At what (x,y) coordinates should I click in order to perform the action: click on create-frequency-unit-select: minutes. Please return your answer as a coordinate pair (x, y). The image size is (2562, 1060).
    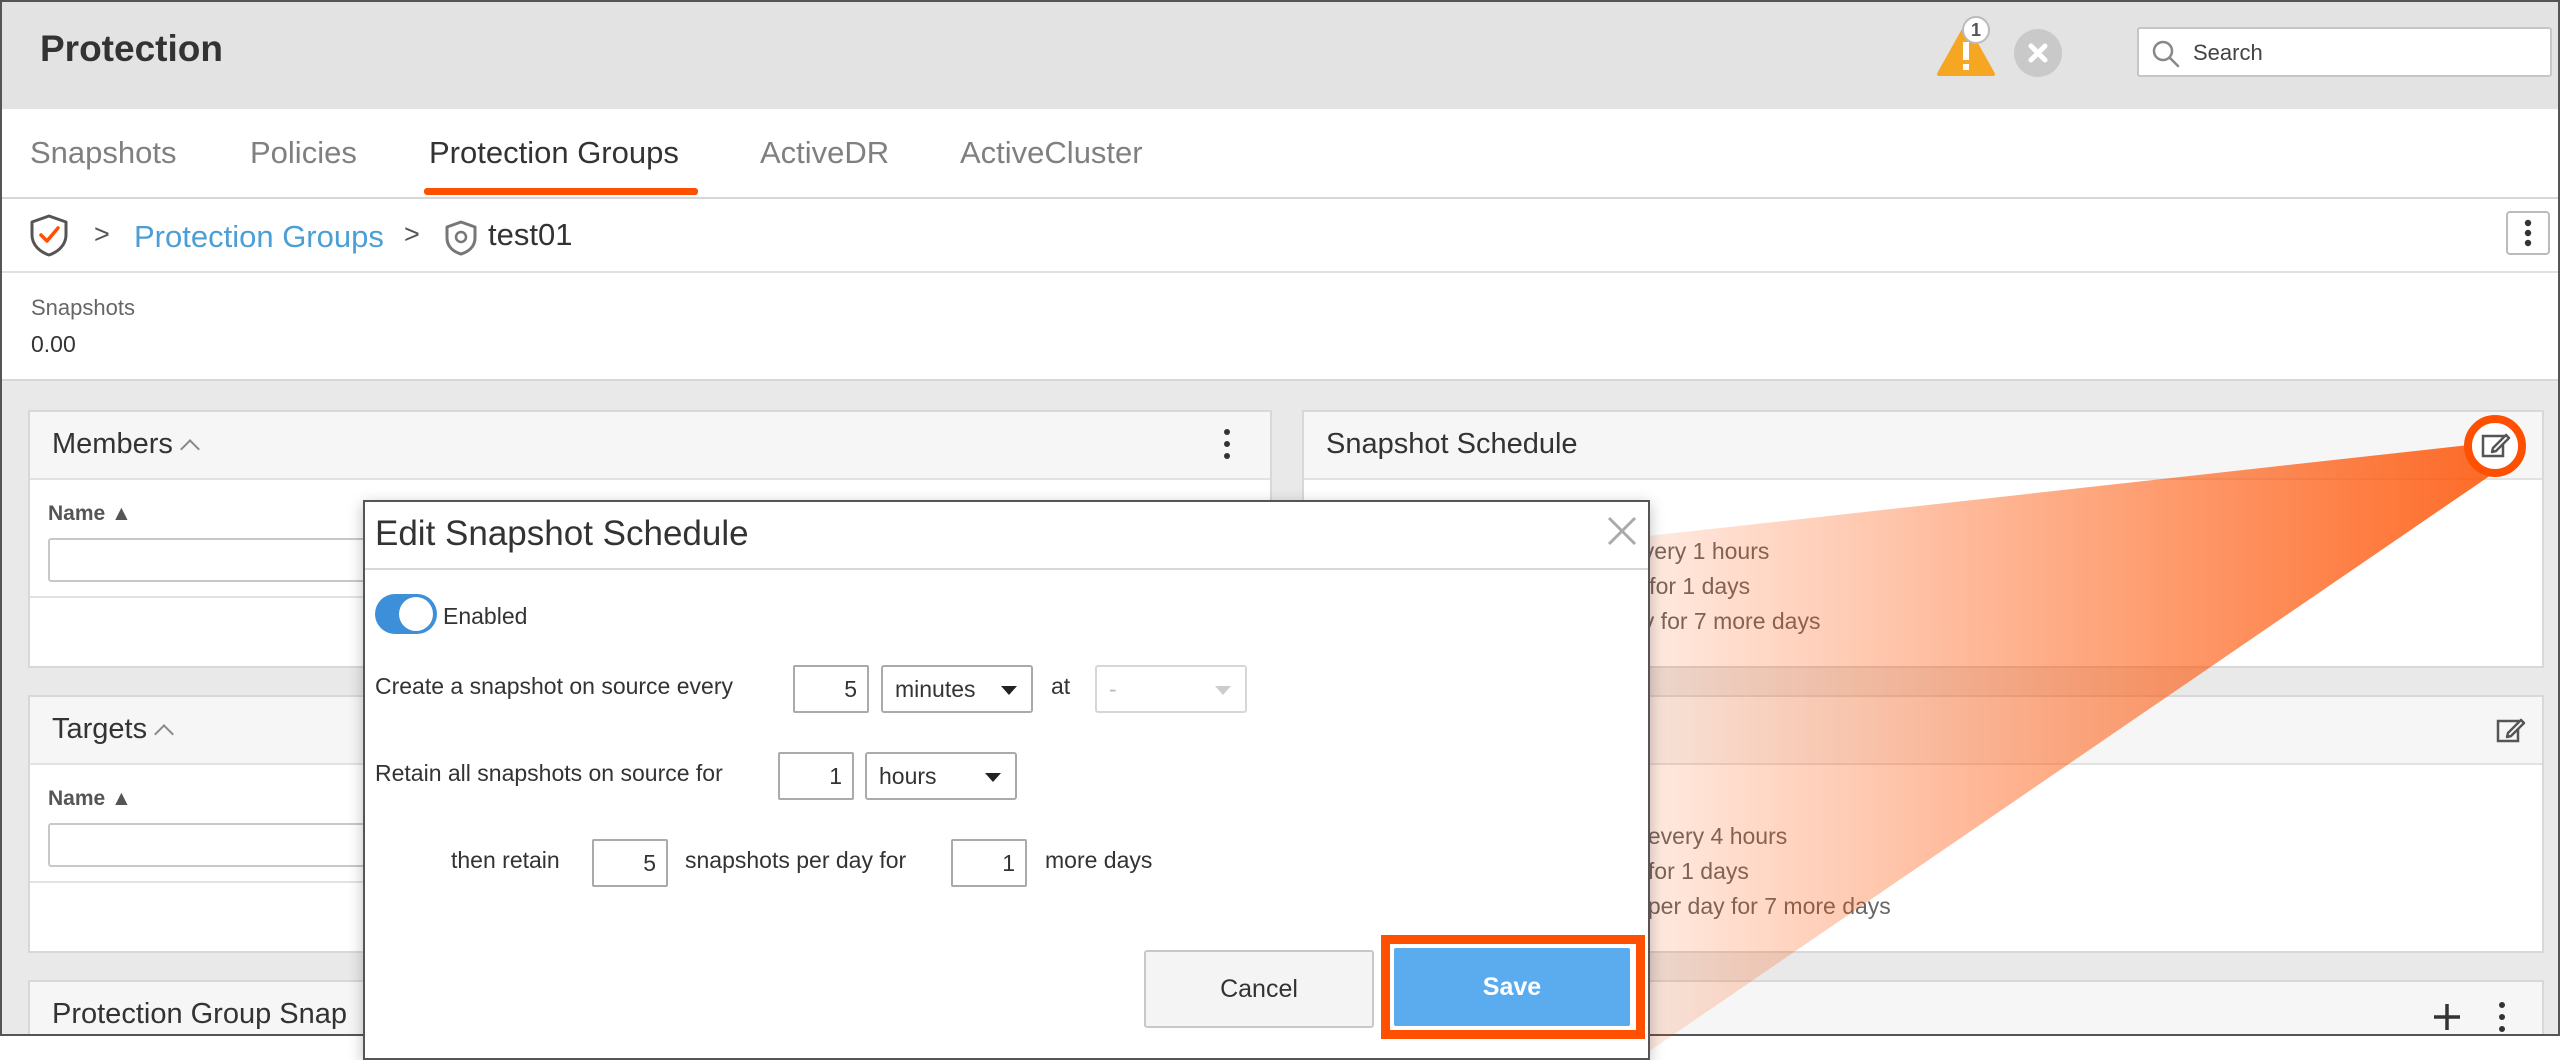
    Looking at the image, I should click on (957, 689).